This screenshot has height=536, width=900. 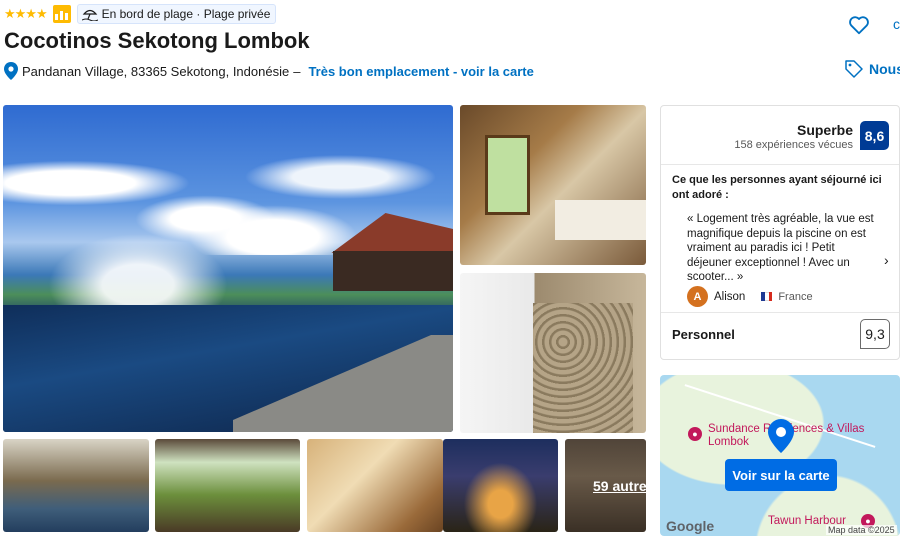 What do you see at coordinates (583, 368) in the screenshot?
I see `photo-pebble-wall` at bounding box center [583, 368].